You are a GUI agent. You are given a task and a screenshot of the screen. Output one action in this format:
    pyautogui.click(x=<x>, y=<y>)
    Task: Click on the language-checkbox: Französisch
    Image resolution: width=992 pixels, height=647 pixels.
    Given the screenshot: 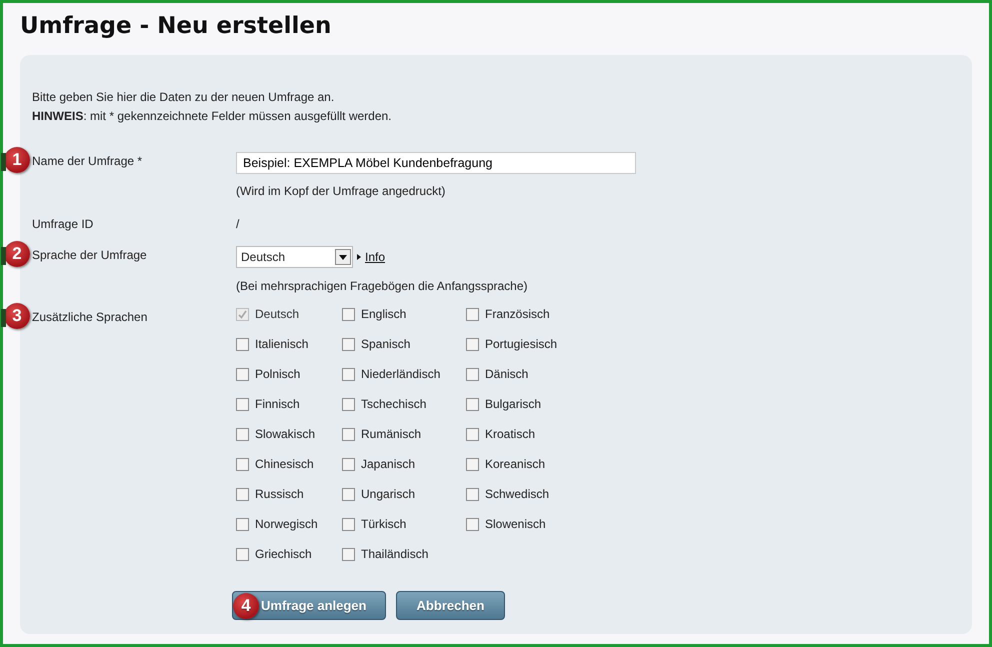 What is the action you would take?
    pyautogui.click(x=526, y=314)
    